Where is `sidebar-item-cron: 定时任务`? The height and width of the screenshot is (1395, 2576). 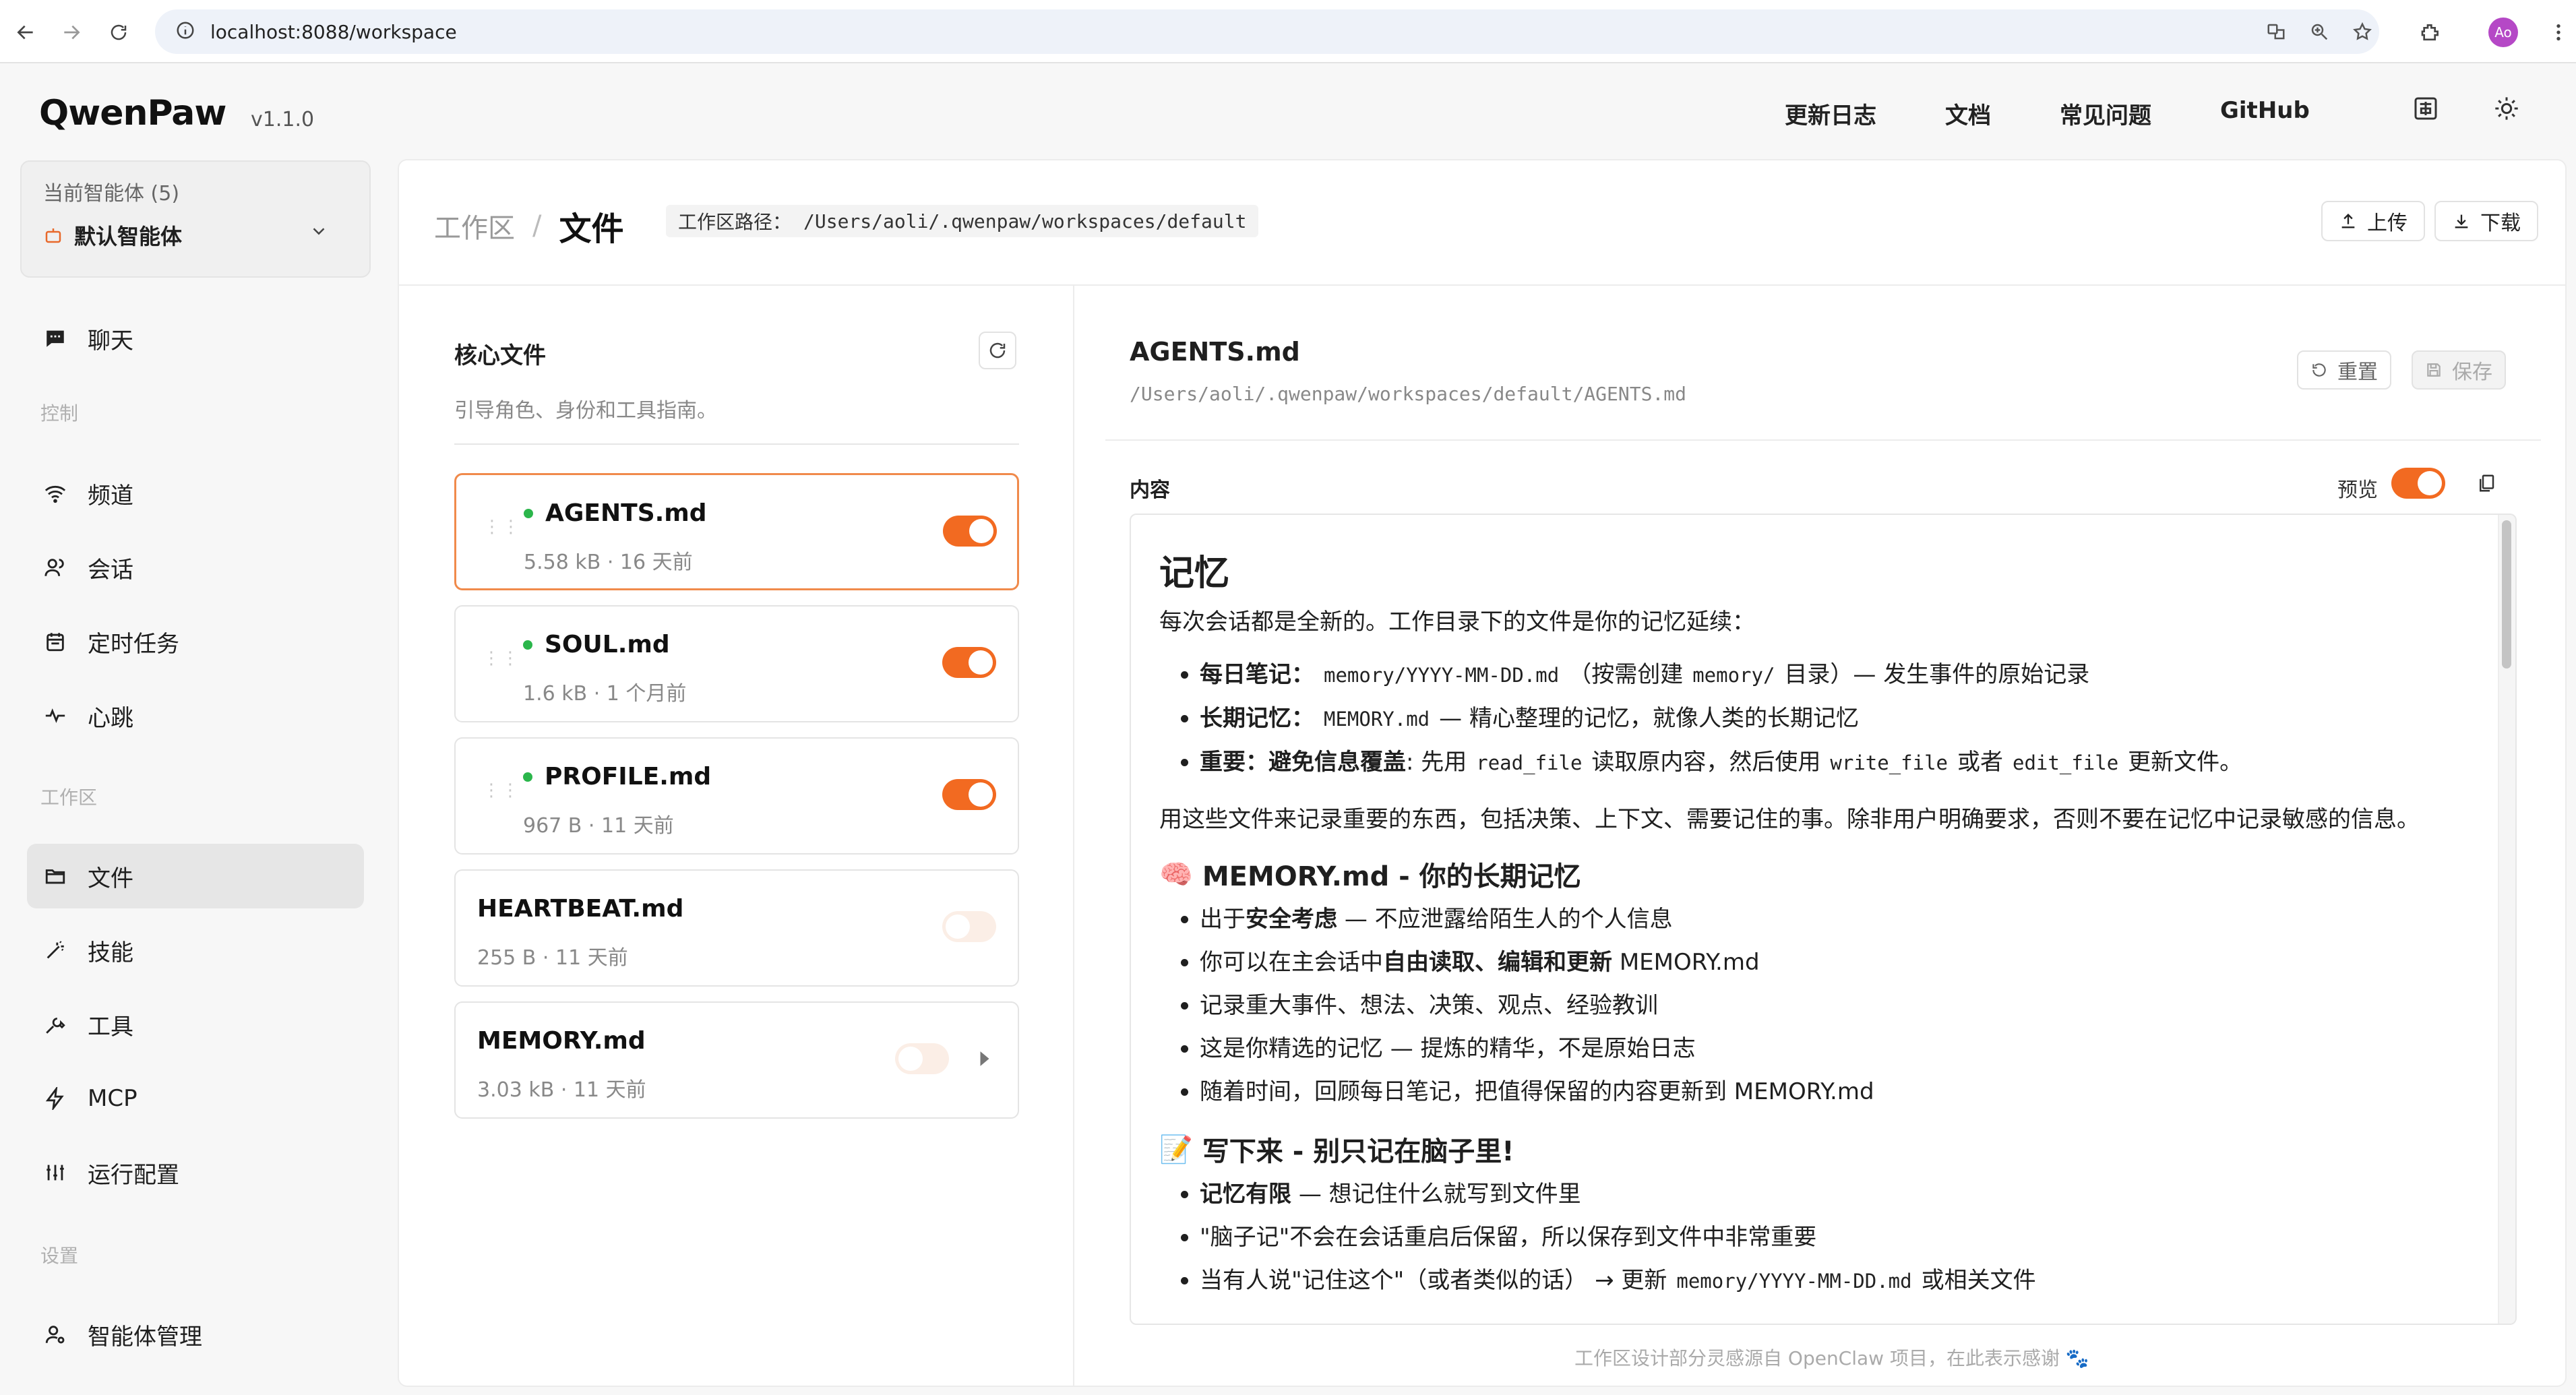
sidebar-item-cron: 定时任务 is located at coordinates (195, 641).